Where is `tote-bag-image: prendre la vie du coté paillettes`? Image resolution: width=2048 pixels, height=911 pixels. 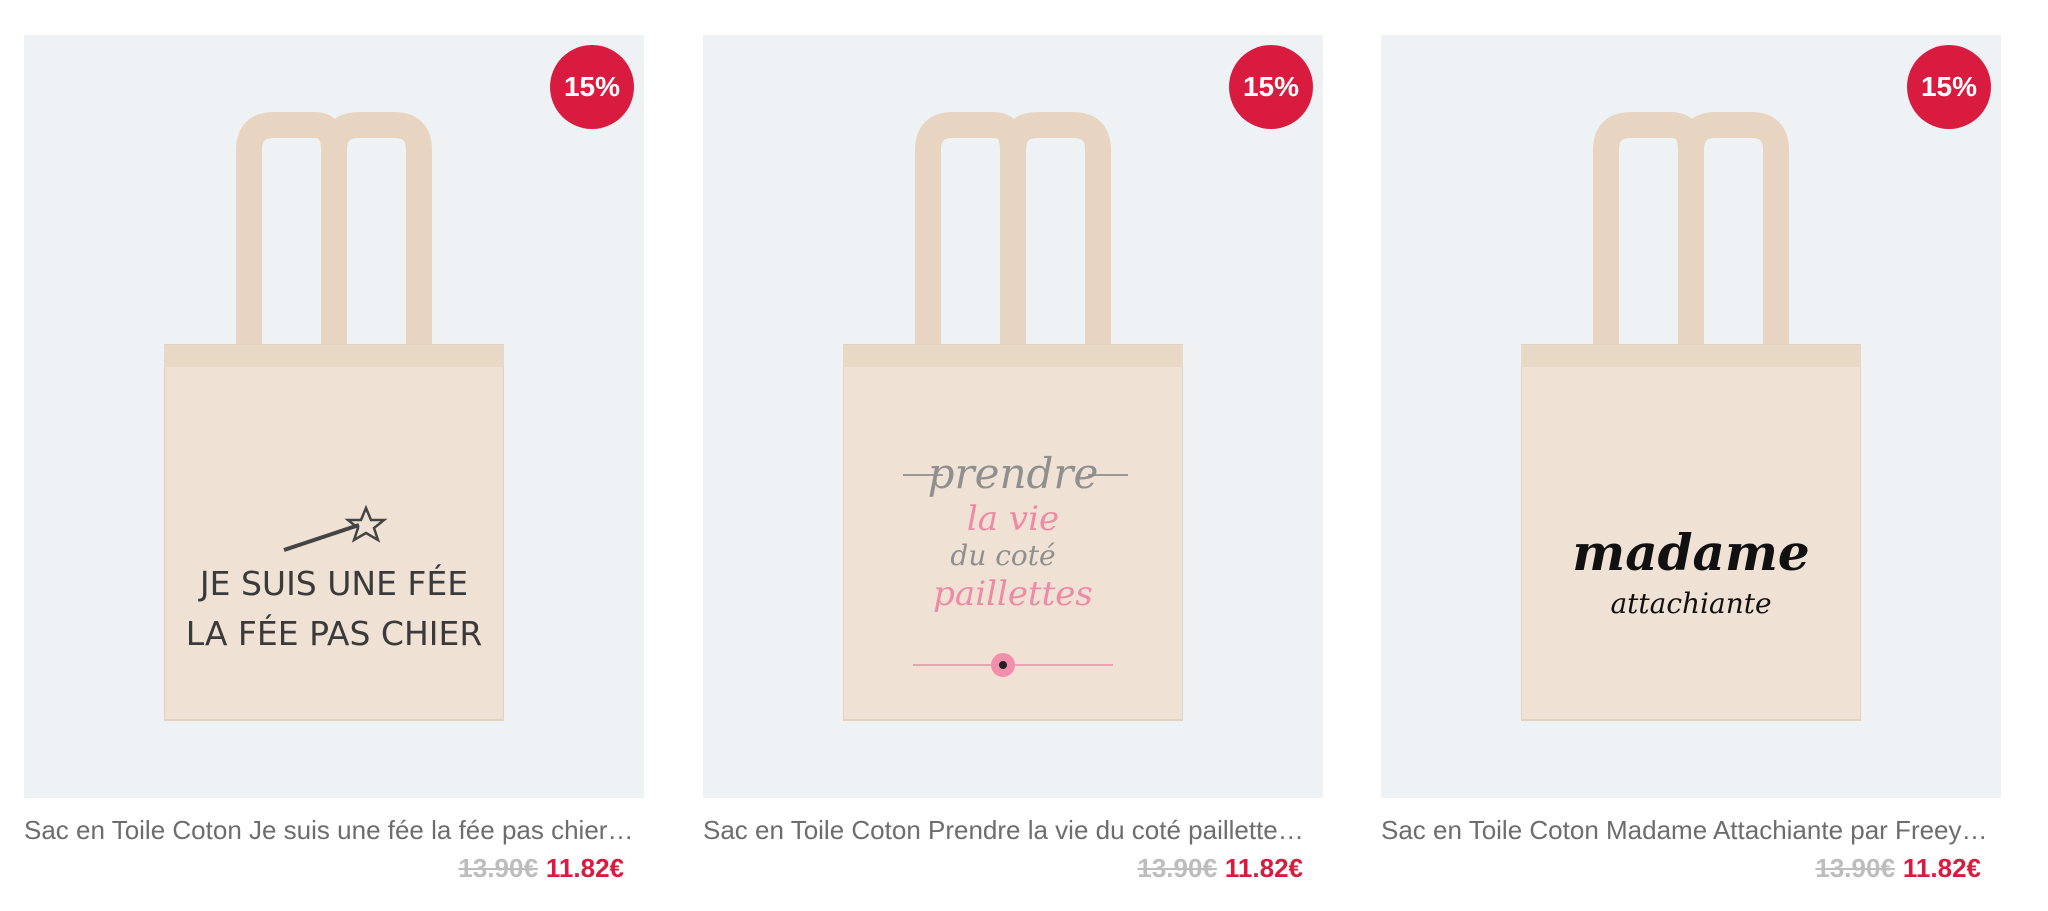 tote-bag-image: prendre la vie du coté paillettes is located at coordinates (1013, 417).